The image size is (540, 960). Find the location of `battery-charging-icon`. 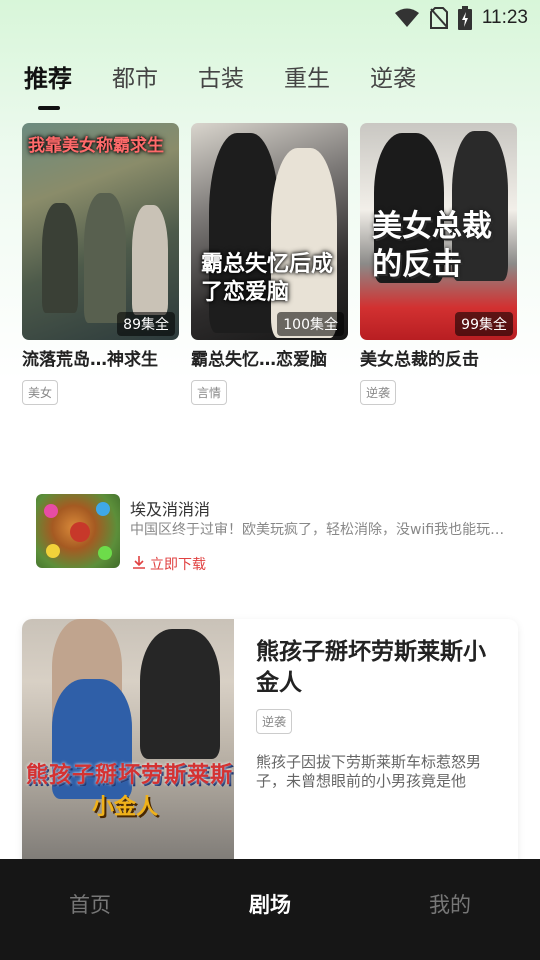

battery-charging-icon is located at coordinates (464, 18).